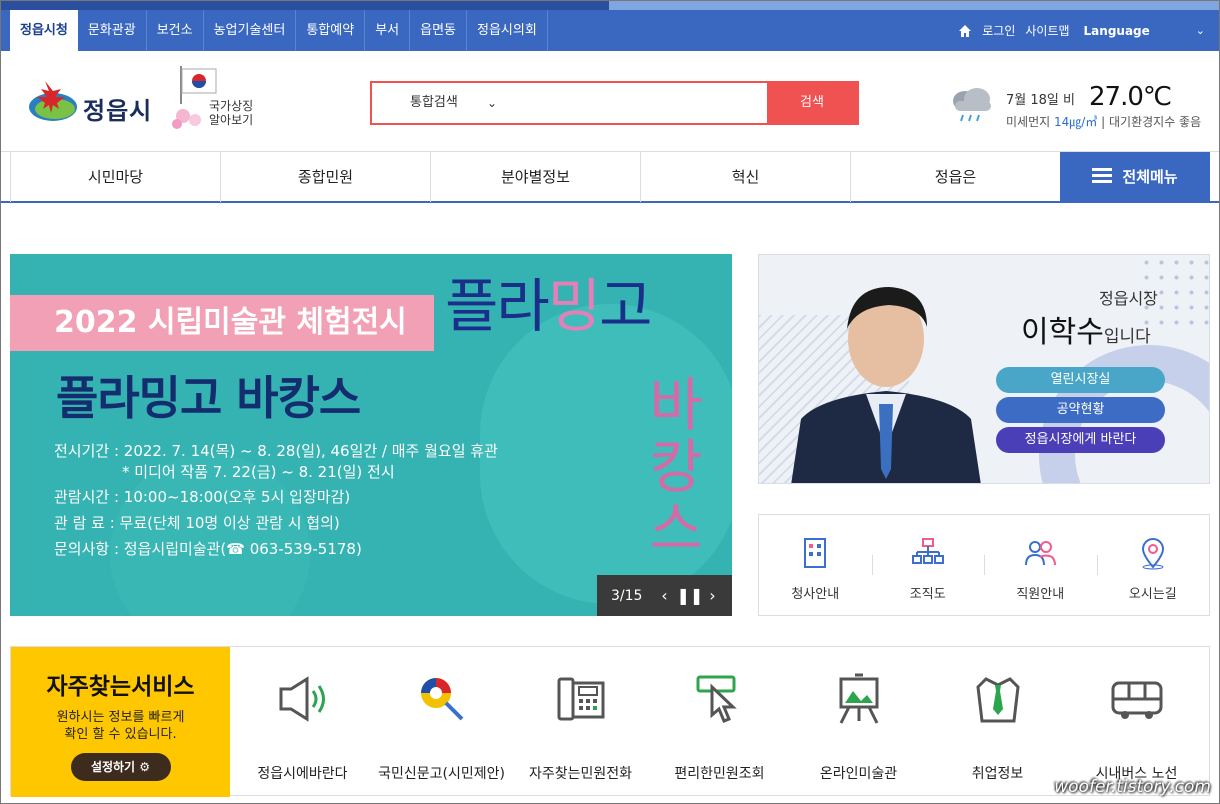 The width and height of the screenshot is (1220, 804). Describe the element at coordinates (1080, 380) in the screenshot. I see `open-mayor-office-button: 열린시장실` at that location.